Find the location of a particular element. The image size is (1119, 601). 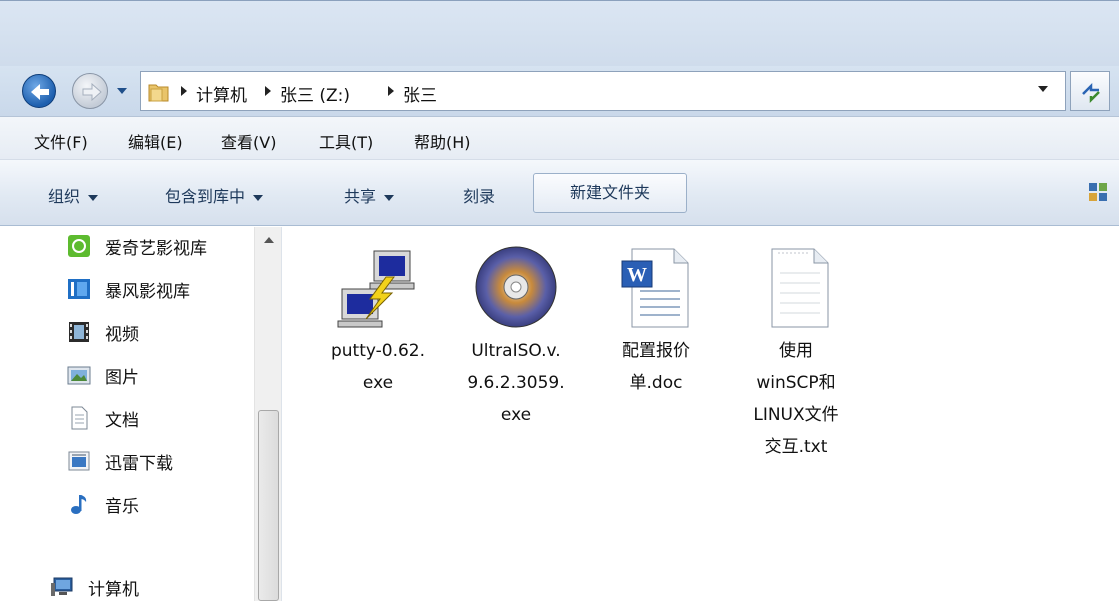

scroll-up-arrow-icon is located at coordinates (269, 240).